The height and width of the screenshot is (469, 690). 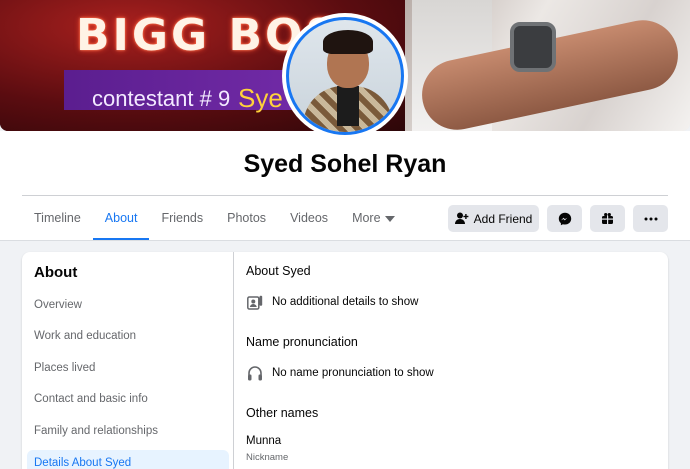 I want to click on headphones-icon, so click(x=254, y=373).